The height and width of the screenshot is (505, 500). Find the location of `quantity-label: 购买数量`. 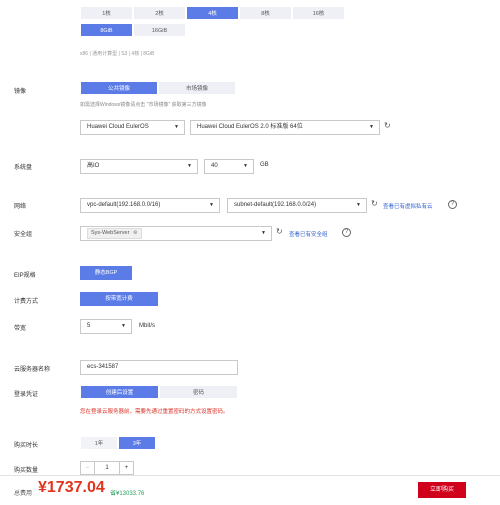

quantity-label: 购买数量 is located at coordinates (26, 471).